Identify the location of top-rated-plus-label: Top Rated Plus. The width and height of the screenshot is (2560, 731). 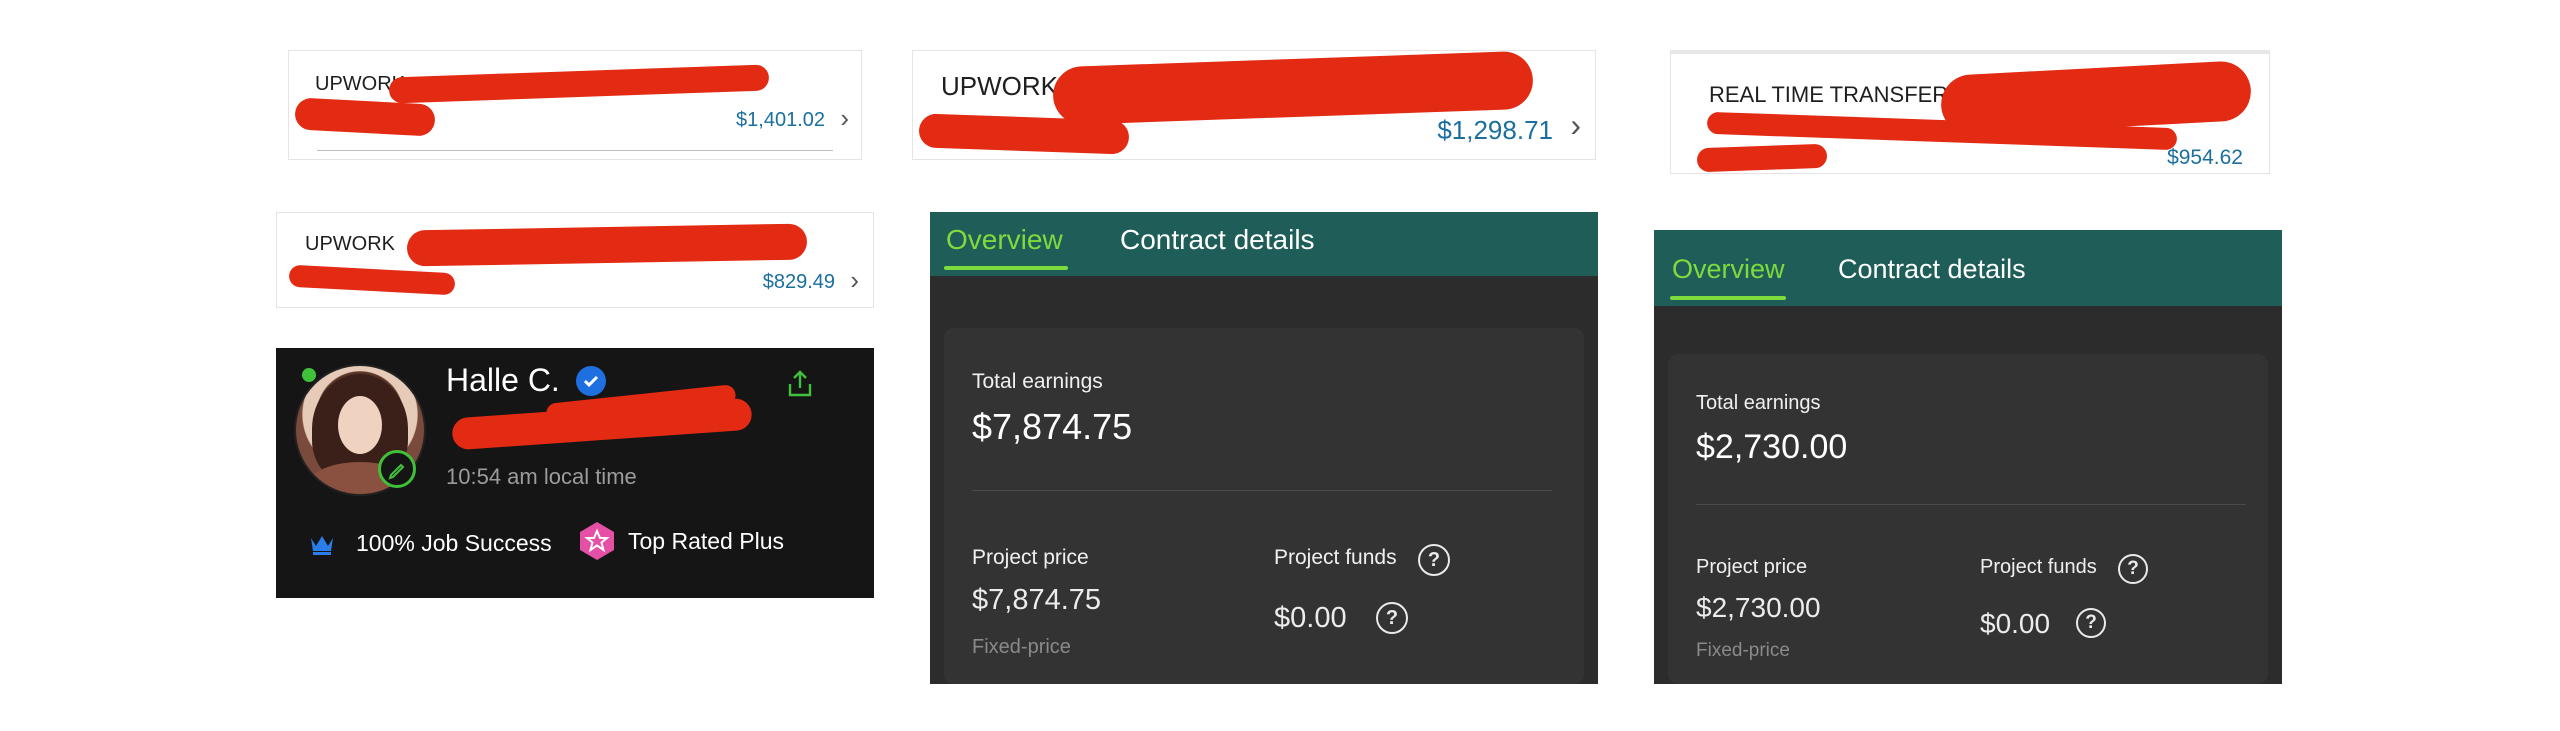
(706, 541).